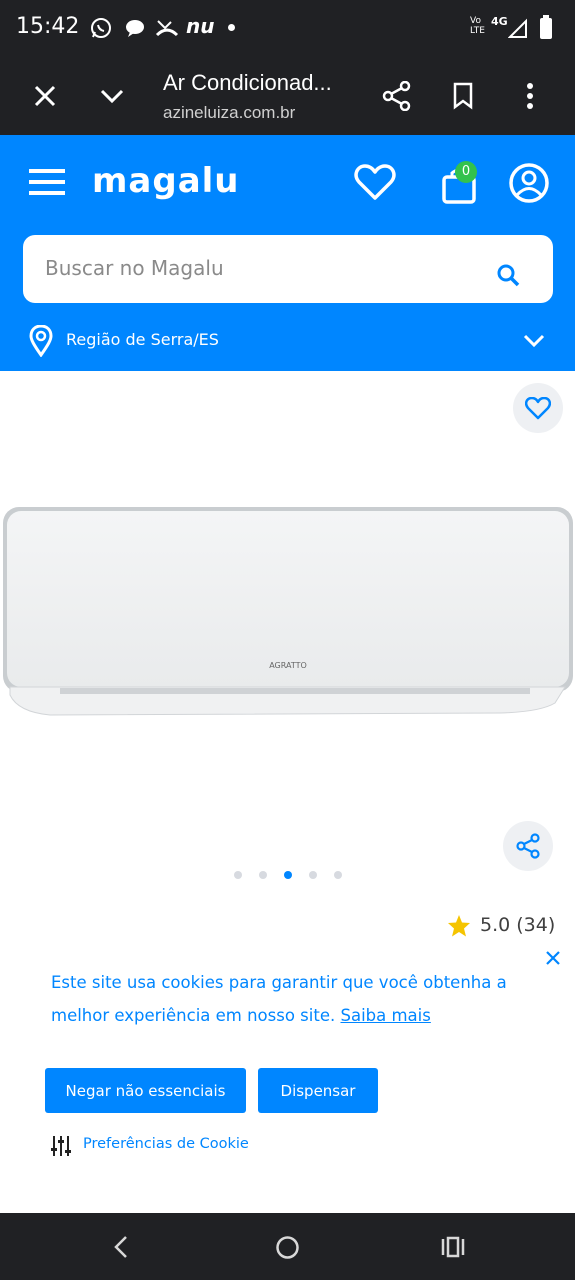 The image size is (575, 1280). Describe the element at coordinates (287, 28) in the screenshot. I see `status-bar: 15:42 nu Vo LTE 4G` at that location.